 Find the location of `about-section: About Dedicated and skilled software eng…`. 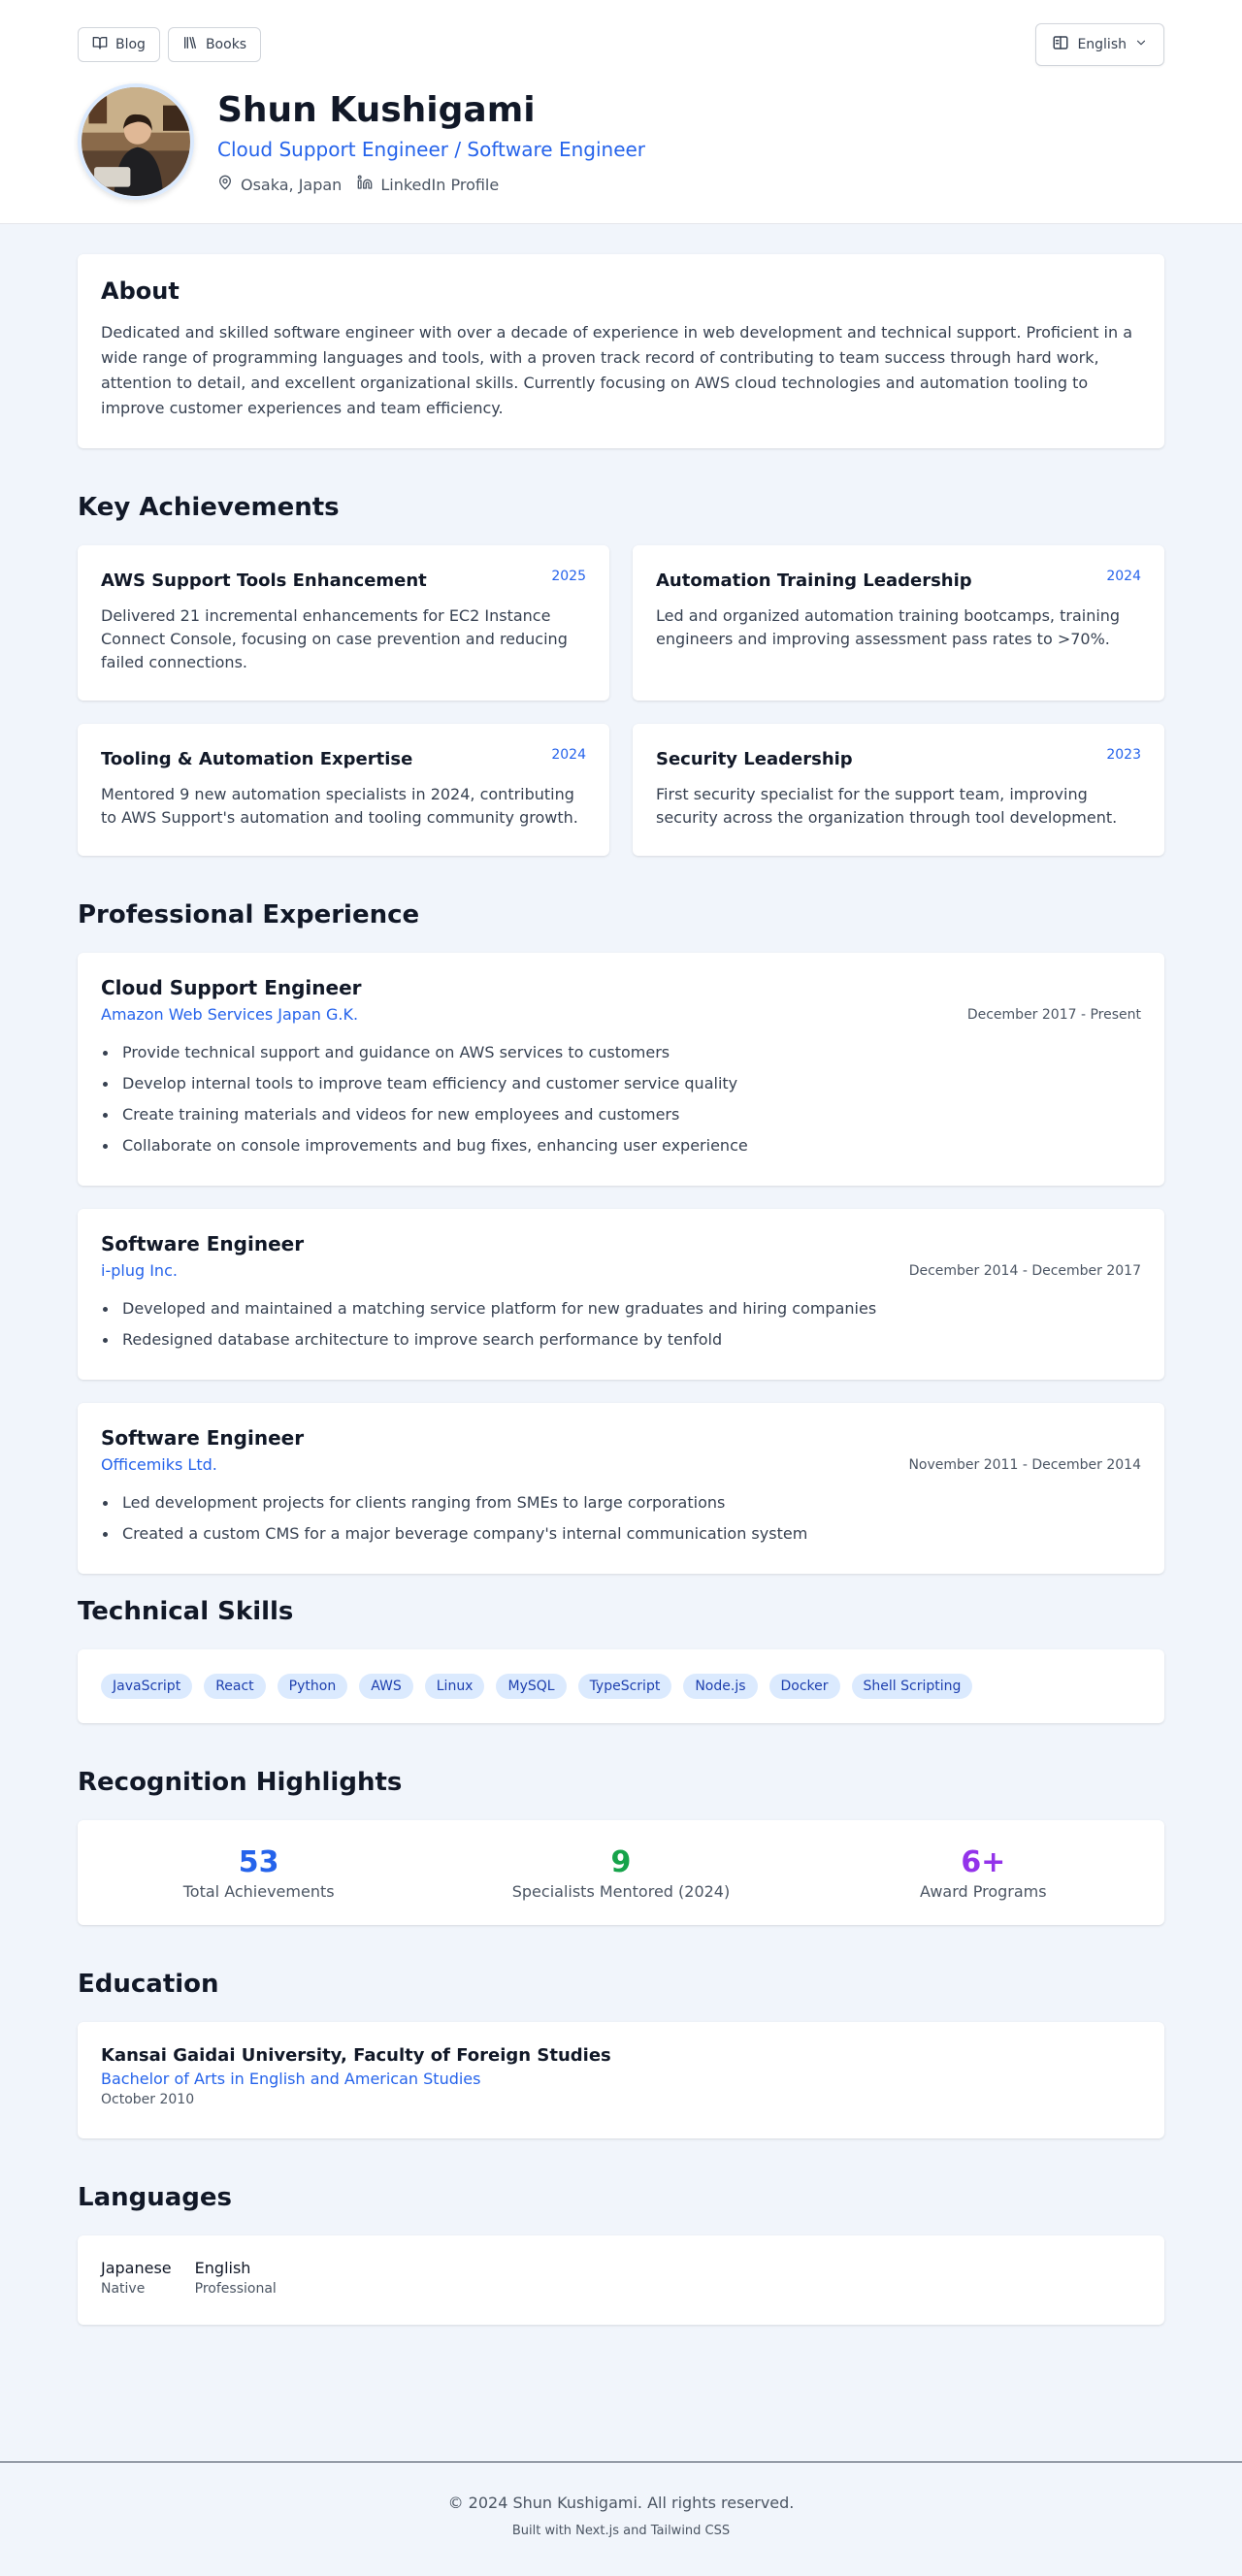

about-section: About Dedicated and skilled software eng… is located at coordinates (621, 351).